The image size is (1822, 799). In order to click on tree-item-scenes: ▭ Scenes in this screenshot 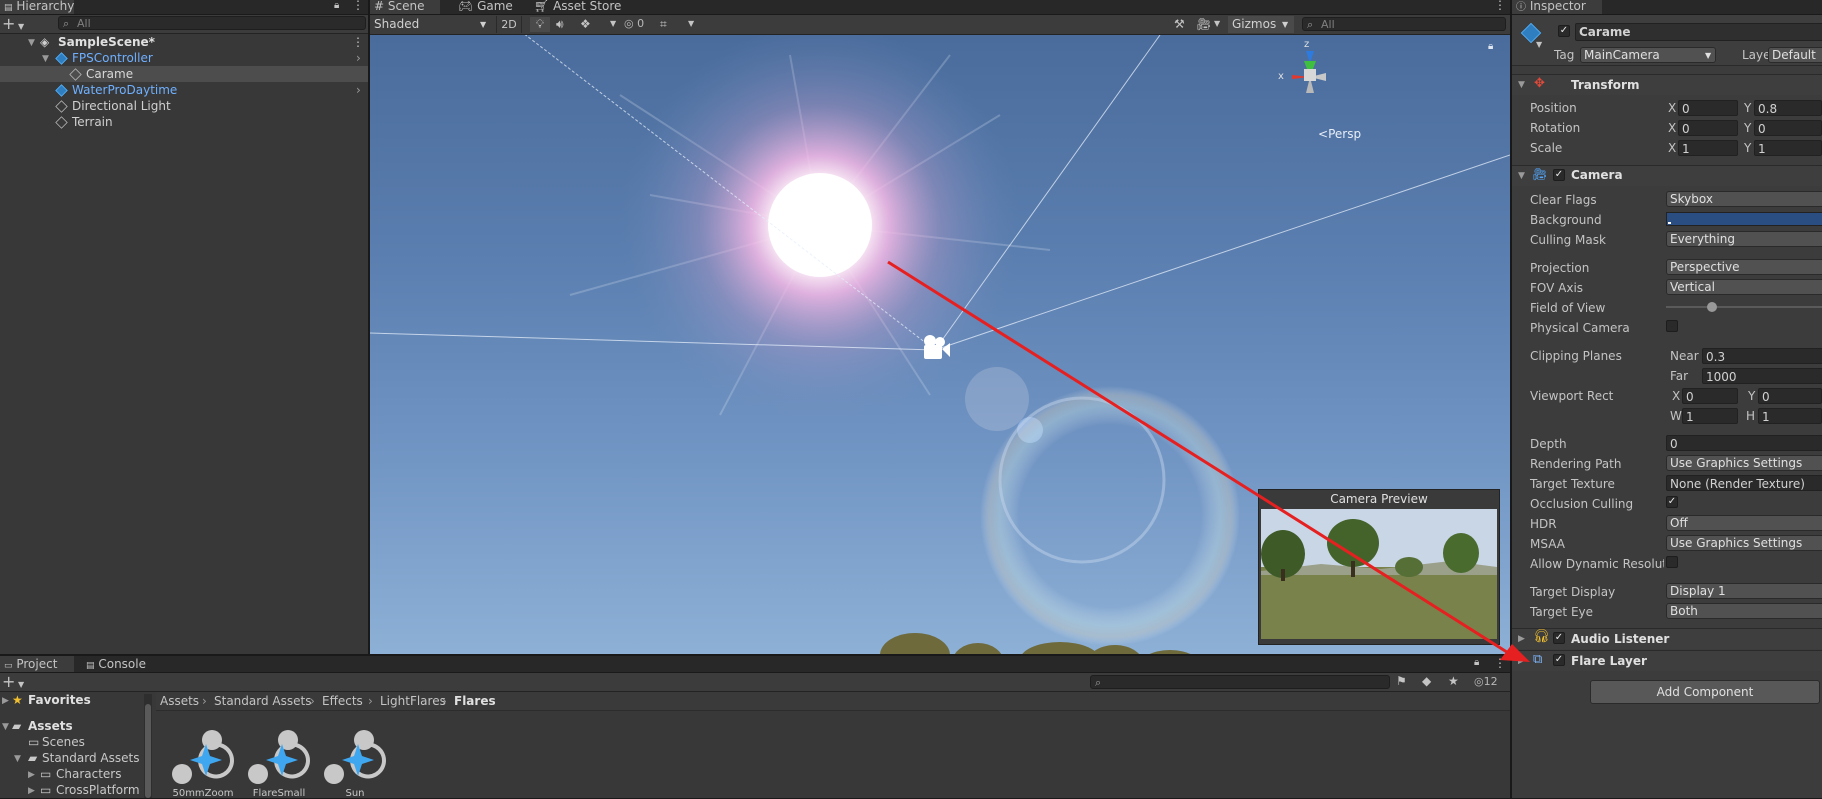, I will do `click(73, 742)`.